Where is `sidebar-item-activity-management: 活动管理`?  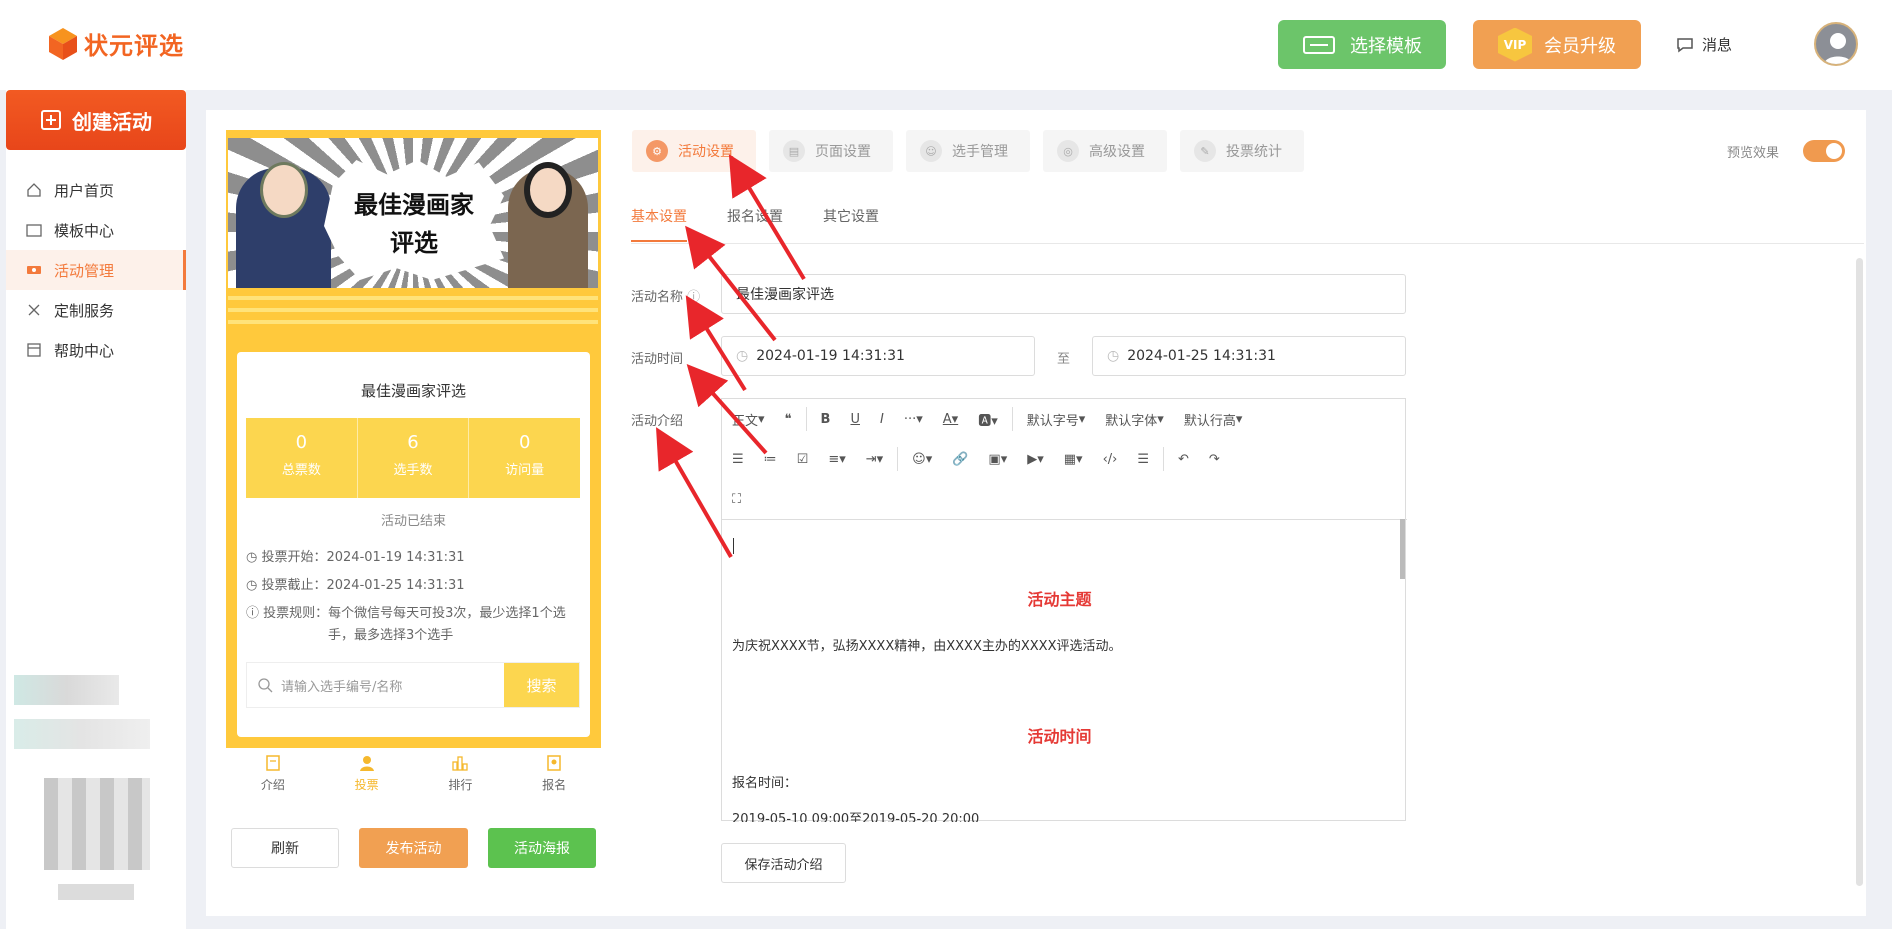 sidebar-item-activity-management: 活动管理 is located at coordinates (96, 270).